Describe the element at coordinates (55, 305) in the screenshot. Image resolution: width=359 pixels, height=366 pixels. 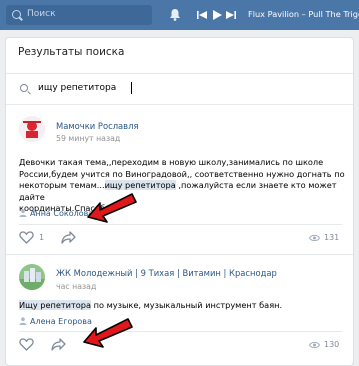
I see `search-match-highlight: Ищу репетитора` at that location.